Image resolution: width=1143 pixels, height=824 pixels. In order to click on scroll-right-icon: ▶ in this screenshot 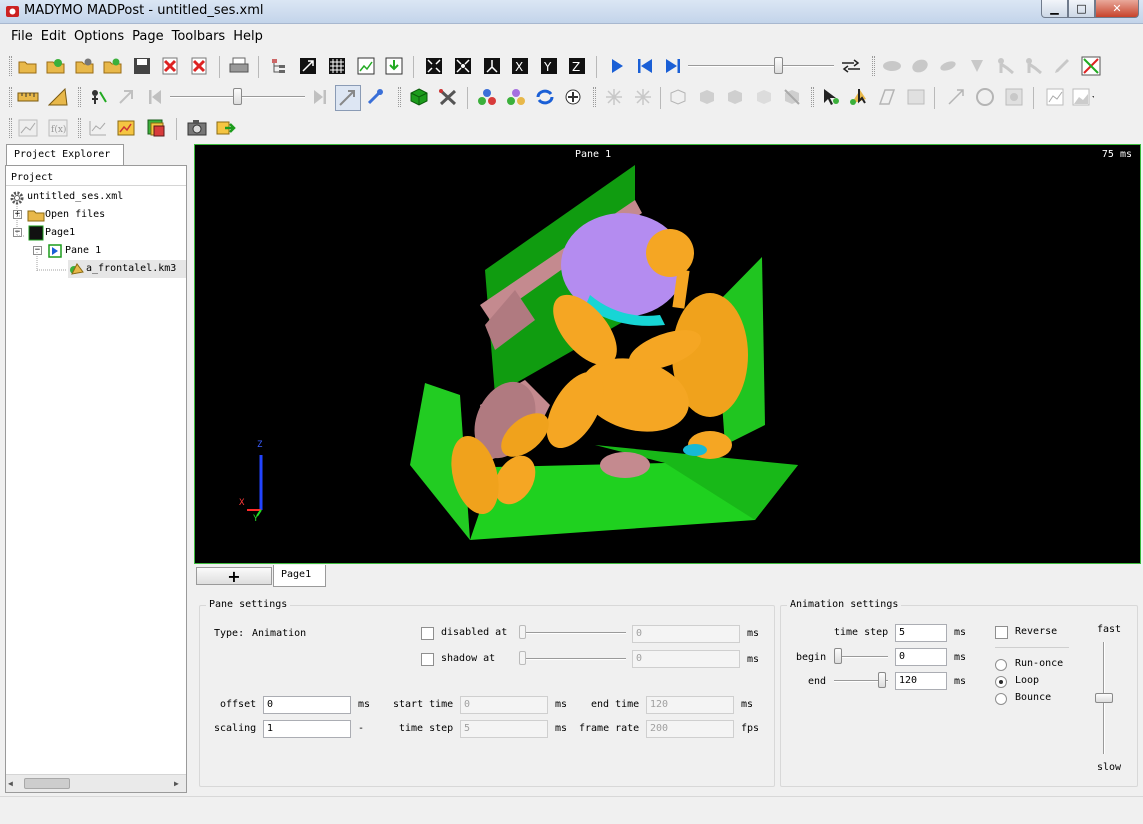, I will do `click(176, 783)`.